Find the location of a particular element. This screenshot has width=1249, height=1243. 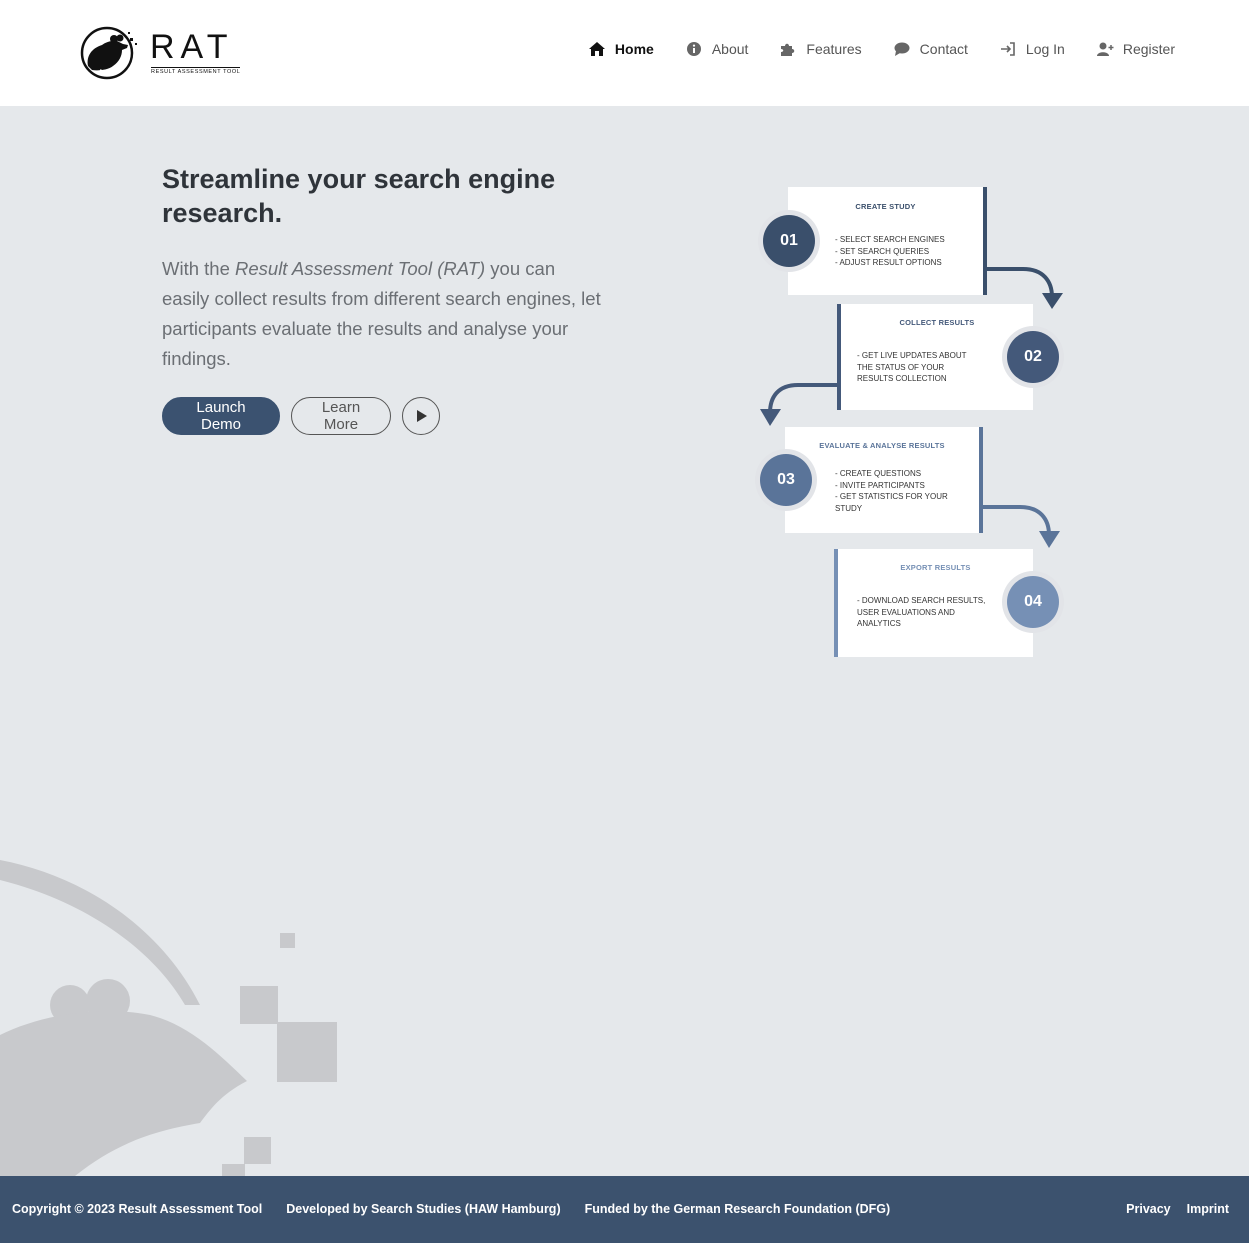

puzzle-icon is located at coordinates (788, 49).